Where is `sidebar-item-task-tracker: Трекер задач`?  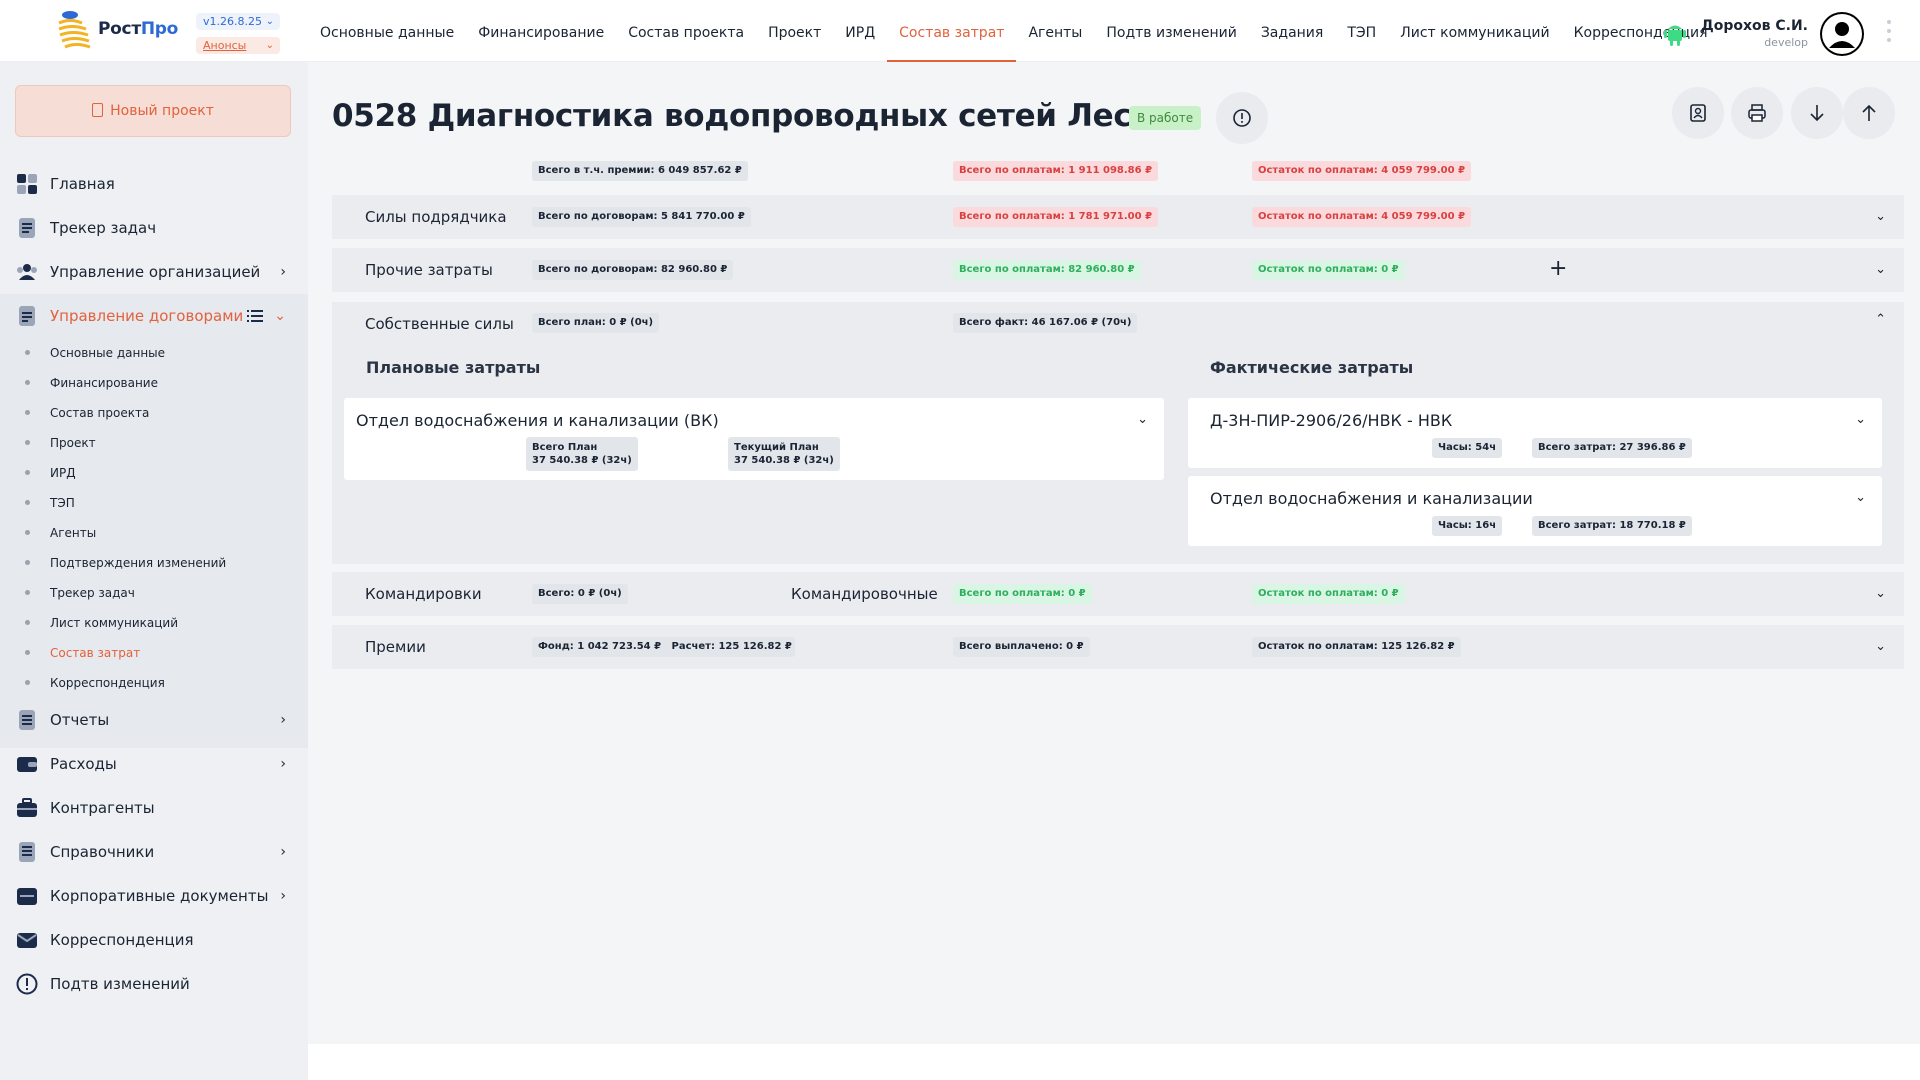
sidebar-item-task-tracker: Трекер задач is located at coordinates (154, 228).